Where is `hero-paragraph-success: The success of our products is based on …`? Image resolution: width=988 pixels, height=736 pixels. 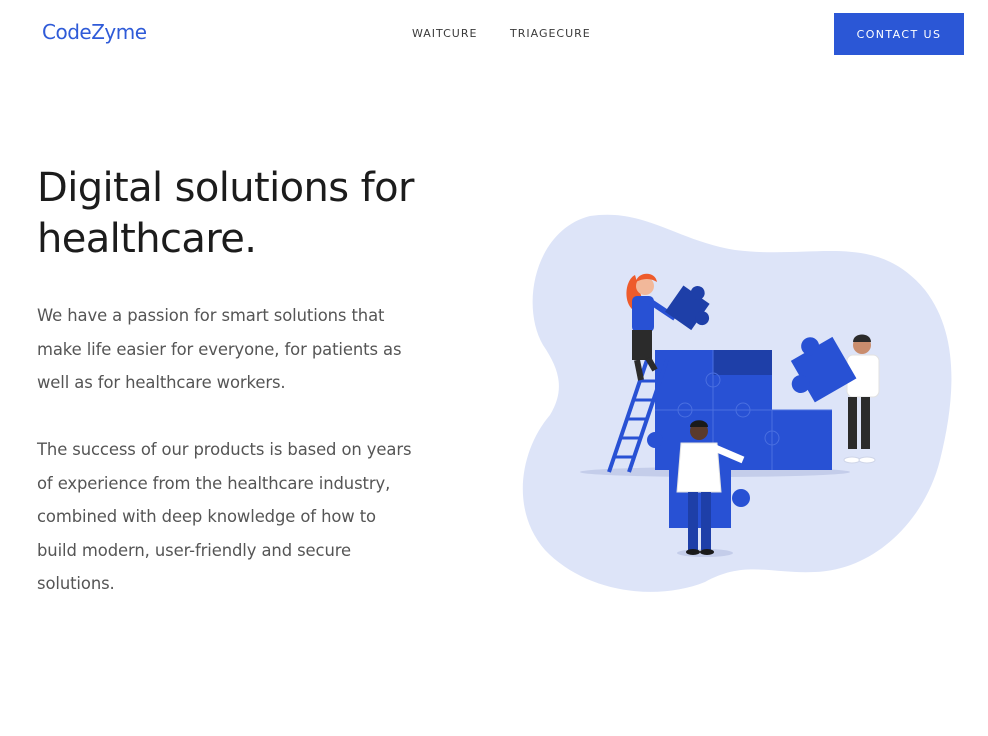 hero-paragraph-success: The success of our products is based on … is located at coordinates (224, 517).